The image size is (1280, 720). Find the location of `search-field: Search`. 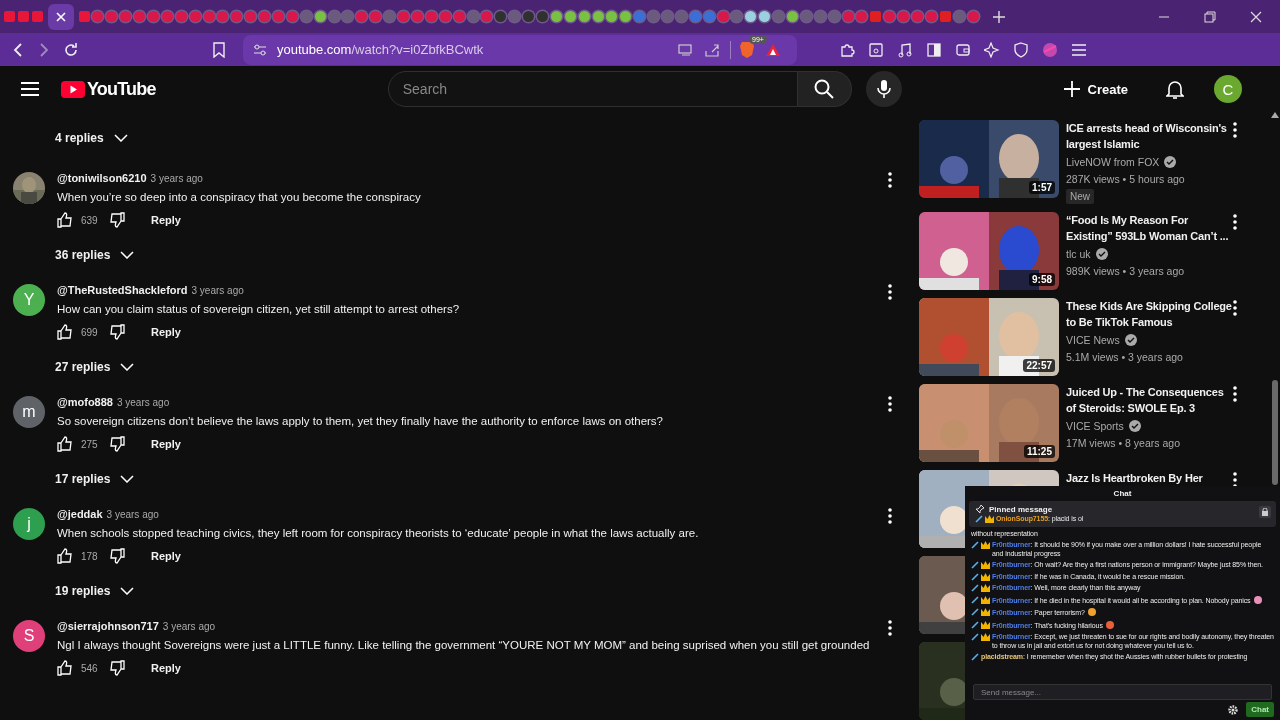

search-field: Search is located at coordinates (592, 89).